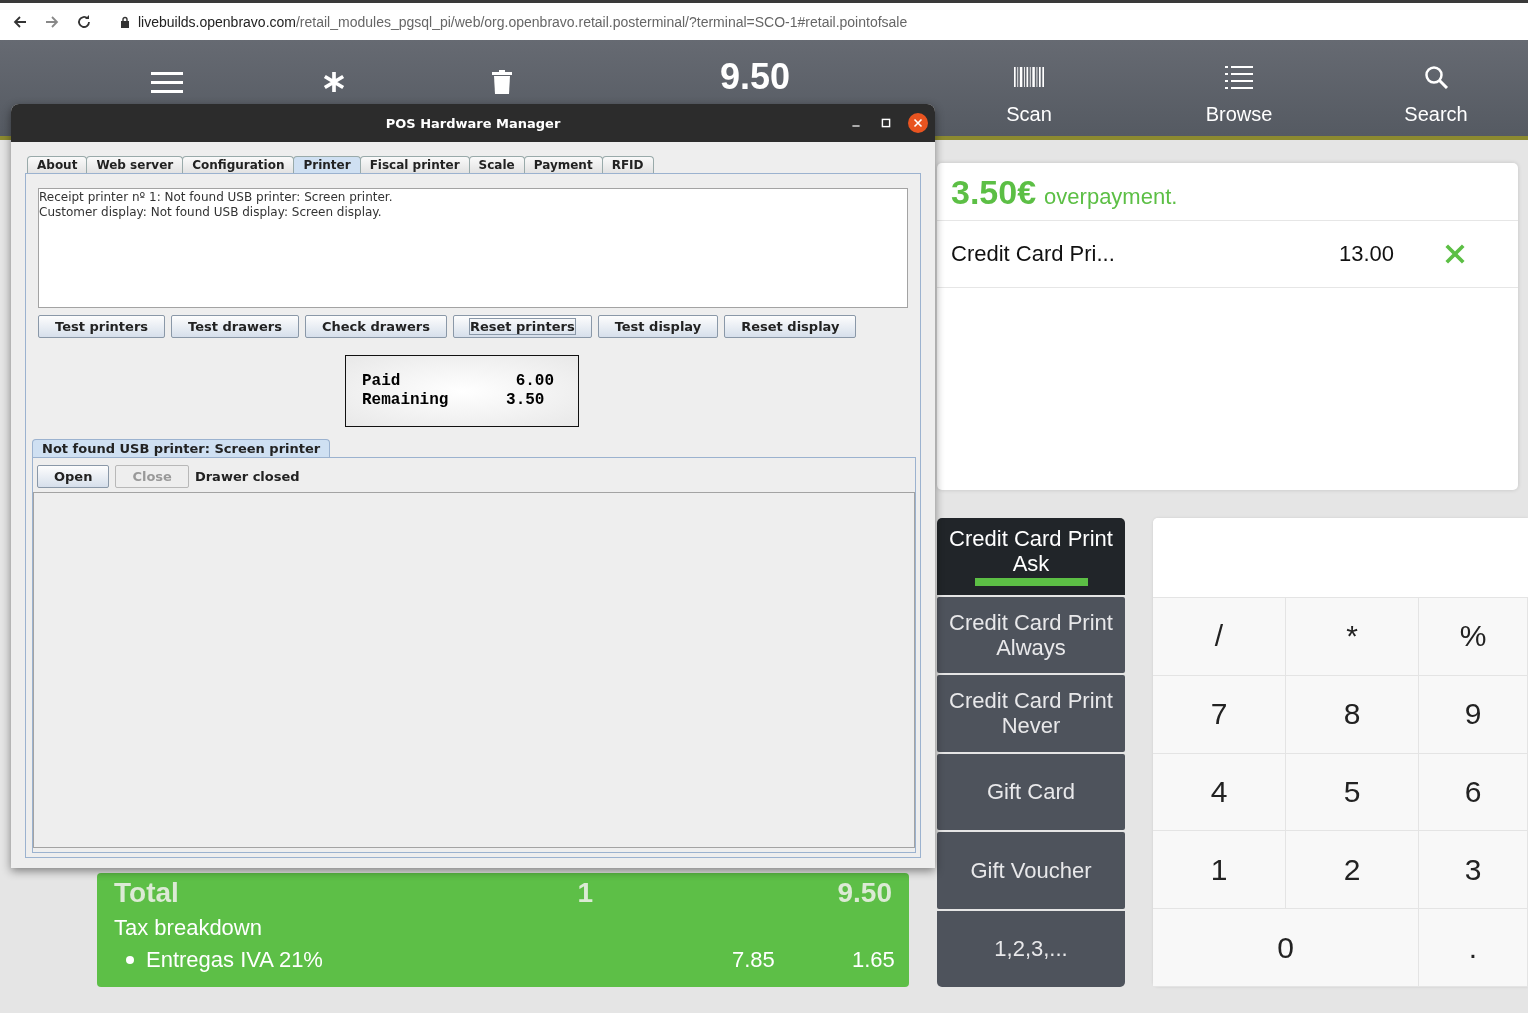  I want to click on tab: Scale, so click(496, 164).